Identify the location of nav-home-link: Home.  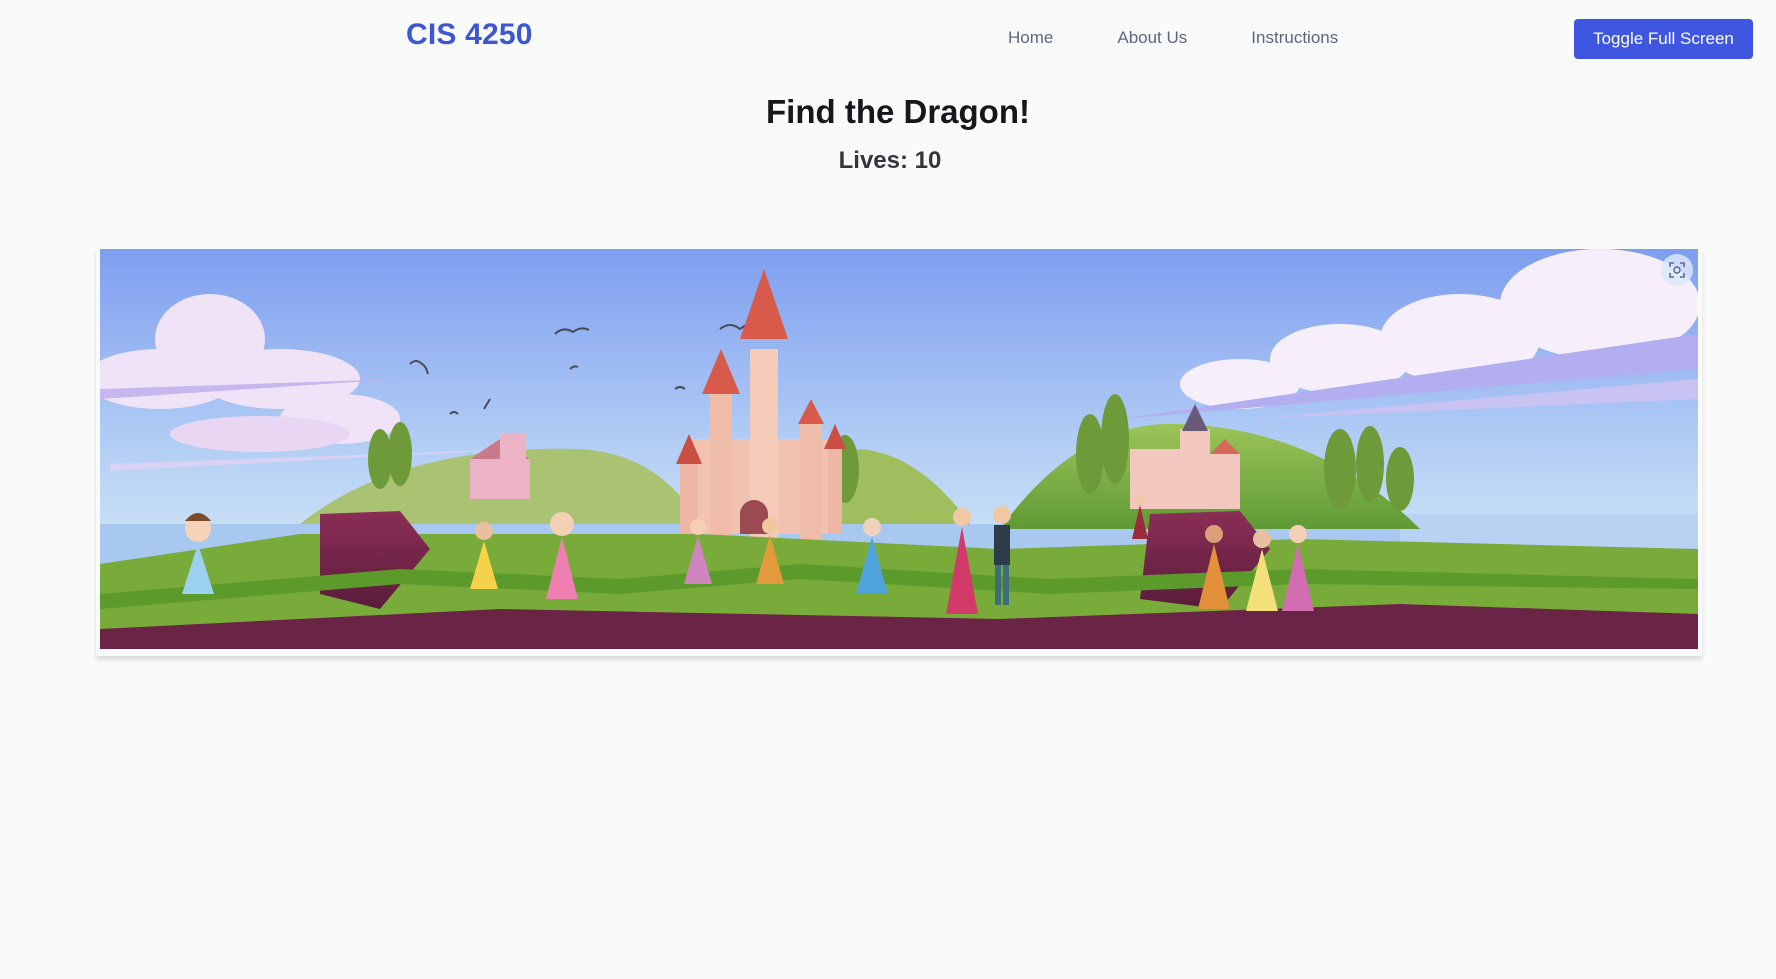
(1030, 38).